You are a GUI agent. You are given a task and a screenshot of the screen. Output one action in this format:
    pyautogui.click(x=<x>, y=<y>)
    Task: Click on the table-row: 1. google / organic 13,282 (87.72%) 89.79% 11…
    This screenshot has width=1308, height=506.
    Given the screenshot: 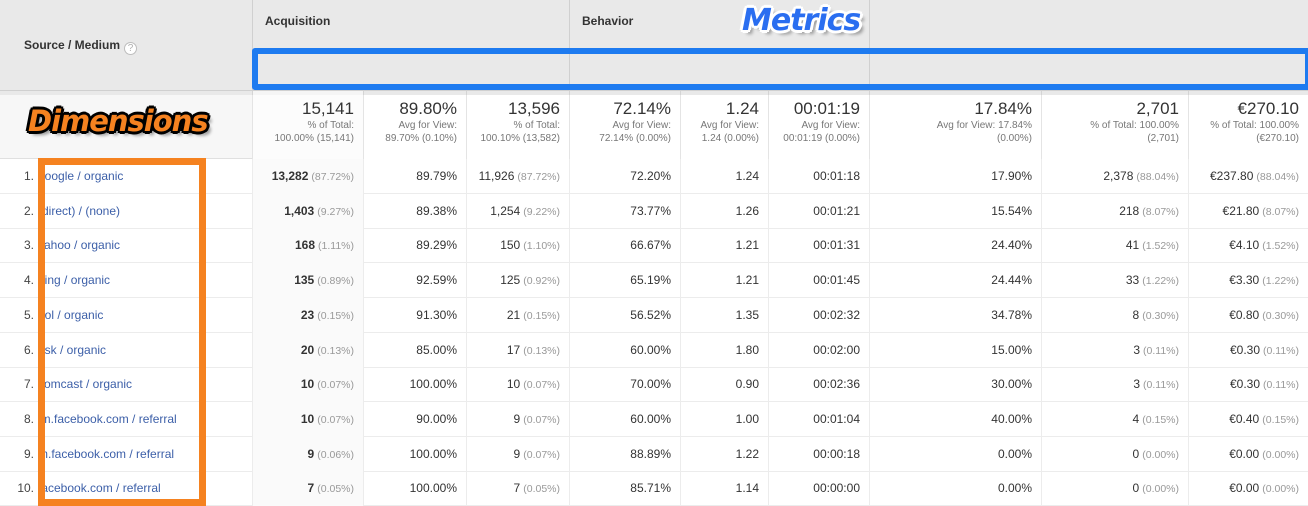 What is the action you would take?
    pyautogui.click(x=654, y=176)
    